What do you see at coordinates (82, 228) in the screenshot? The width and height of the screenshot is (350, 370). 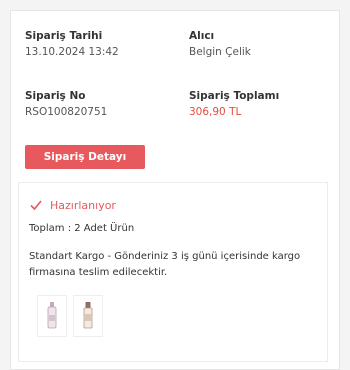 I see `item-count: Toplam : 2 Adet Ürün` at bounding box center [82, 228].